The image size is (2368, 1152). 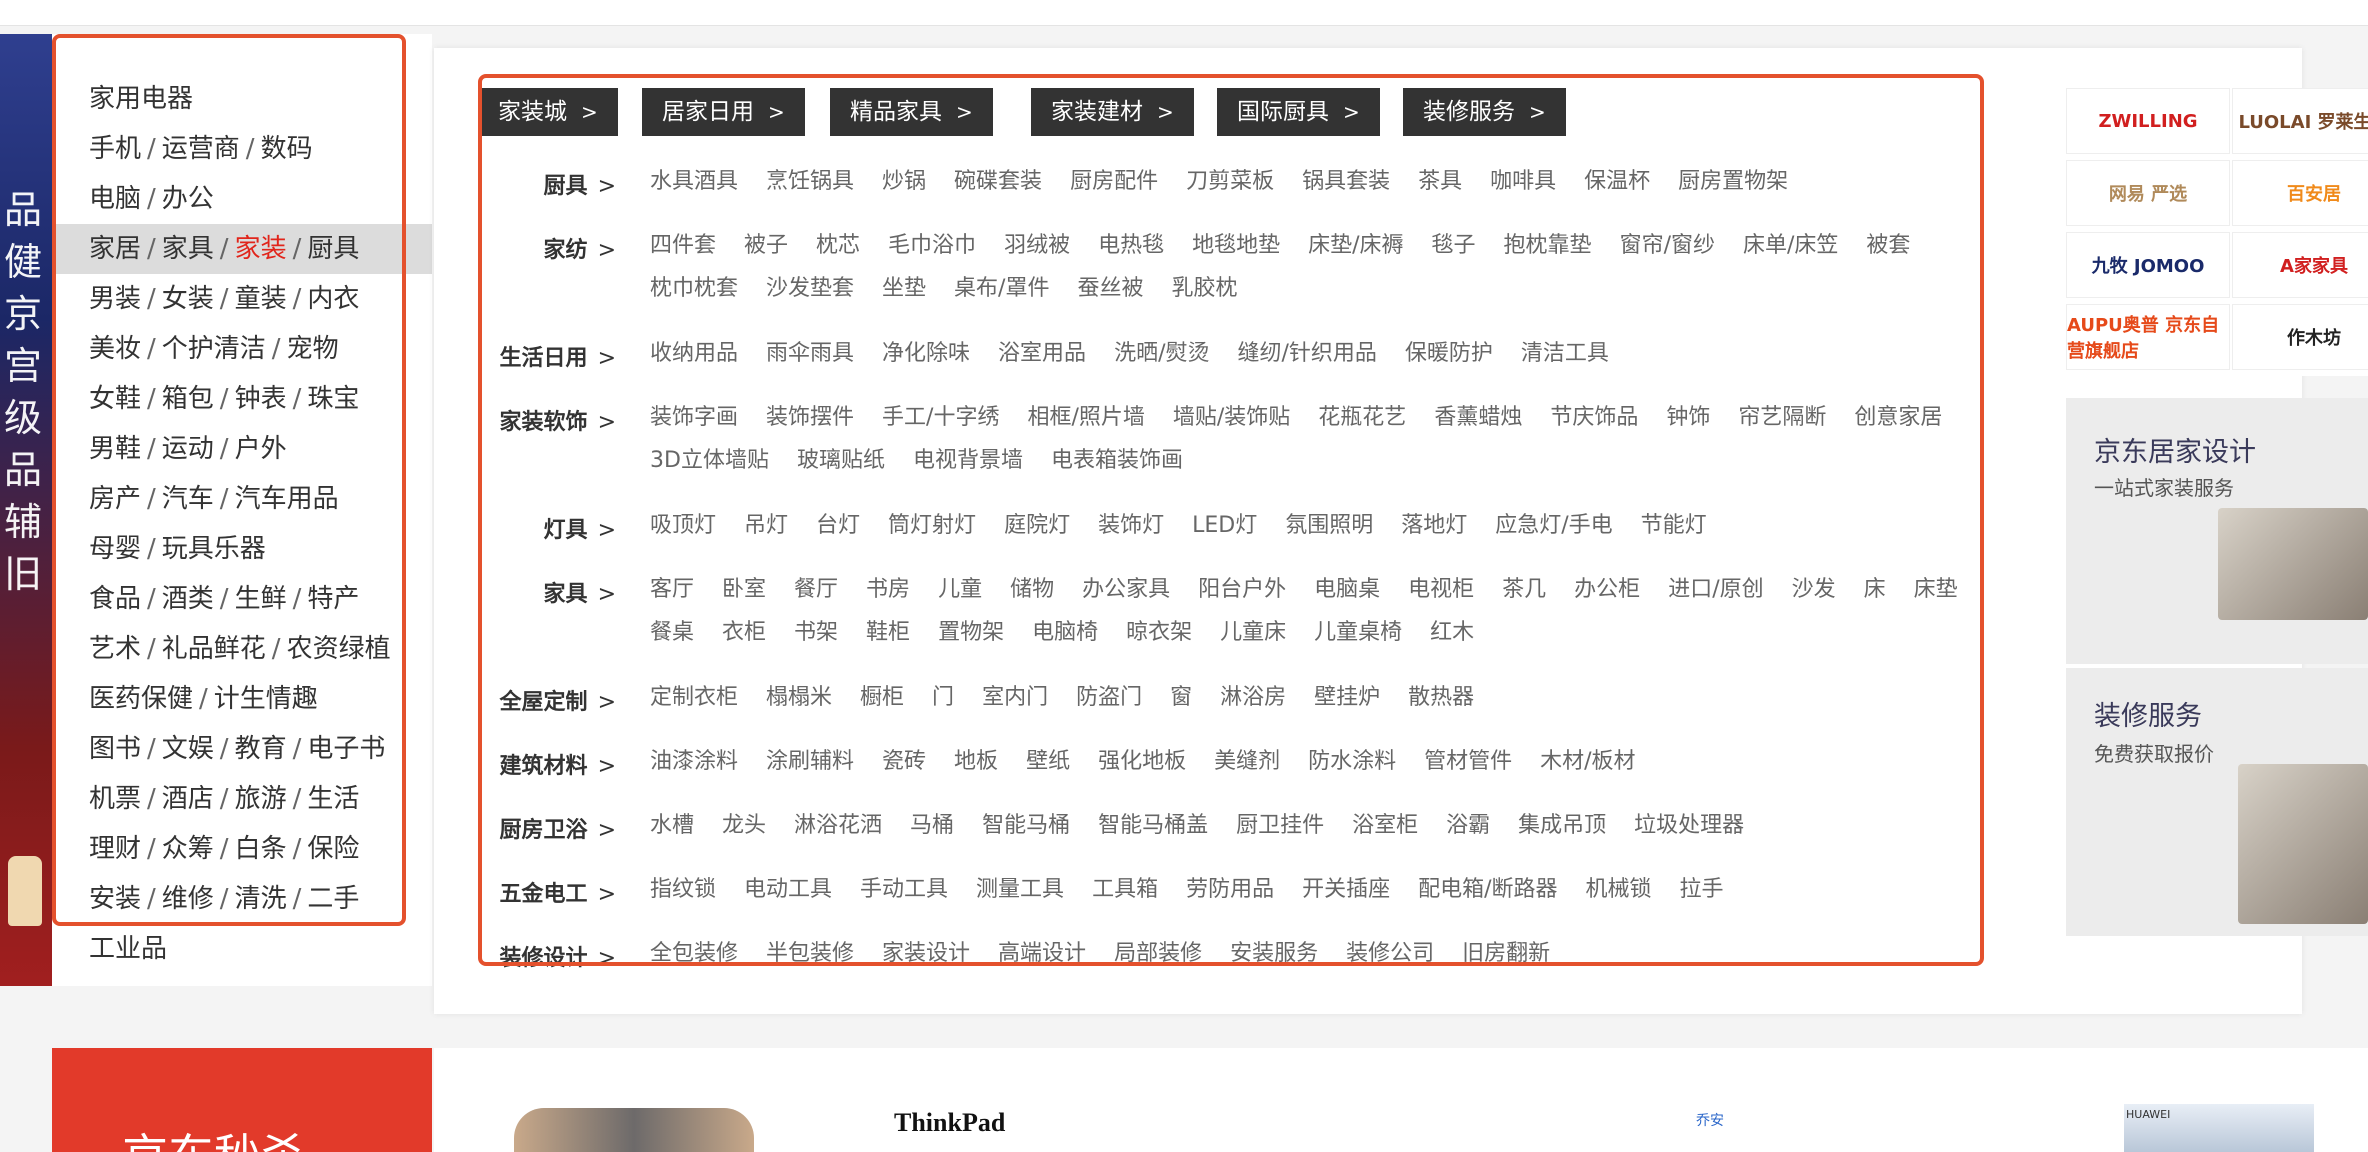 I want to click on category-link: 生活, so click(x=333, y=799).